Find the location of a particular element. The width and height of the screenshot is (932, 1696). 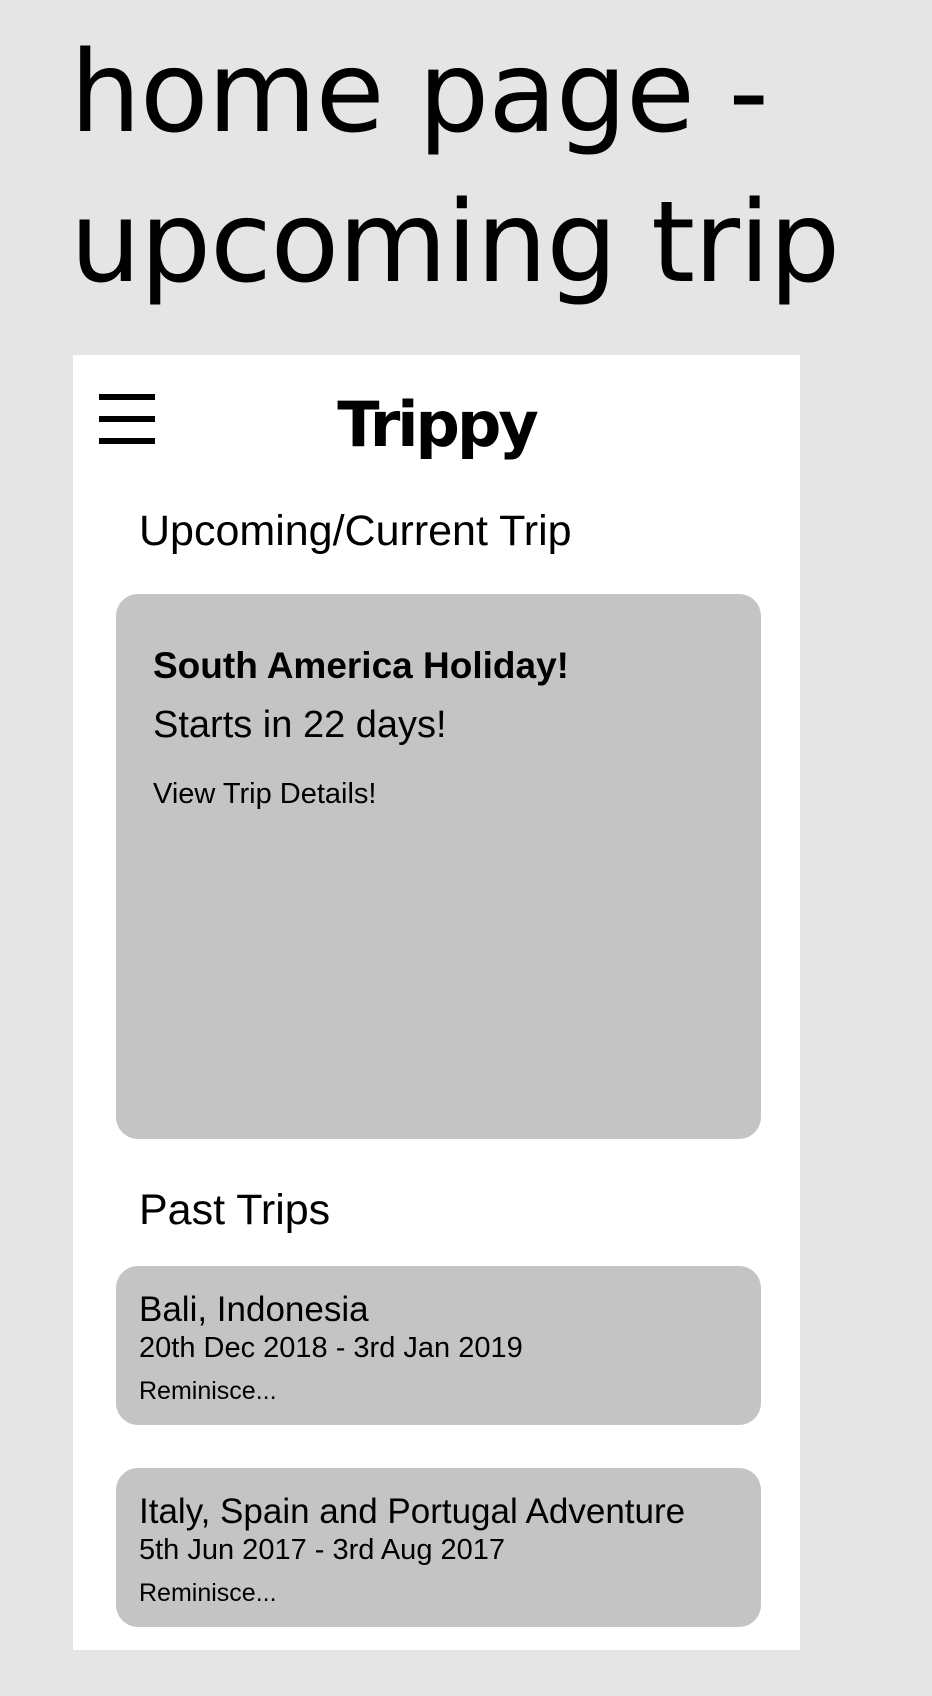

page-heading-line-1: home page - is located at coordinates (419, 93).